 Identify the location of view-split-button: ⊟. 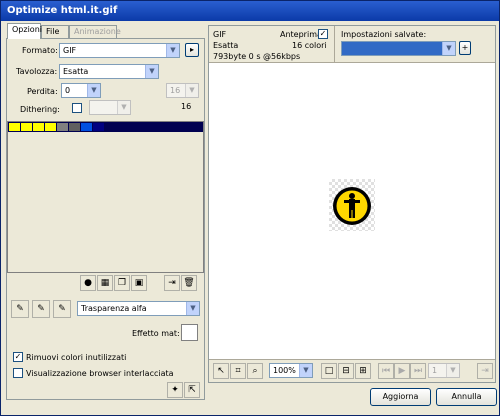
(346, 371).